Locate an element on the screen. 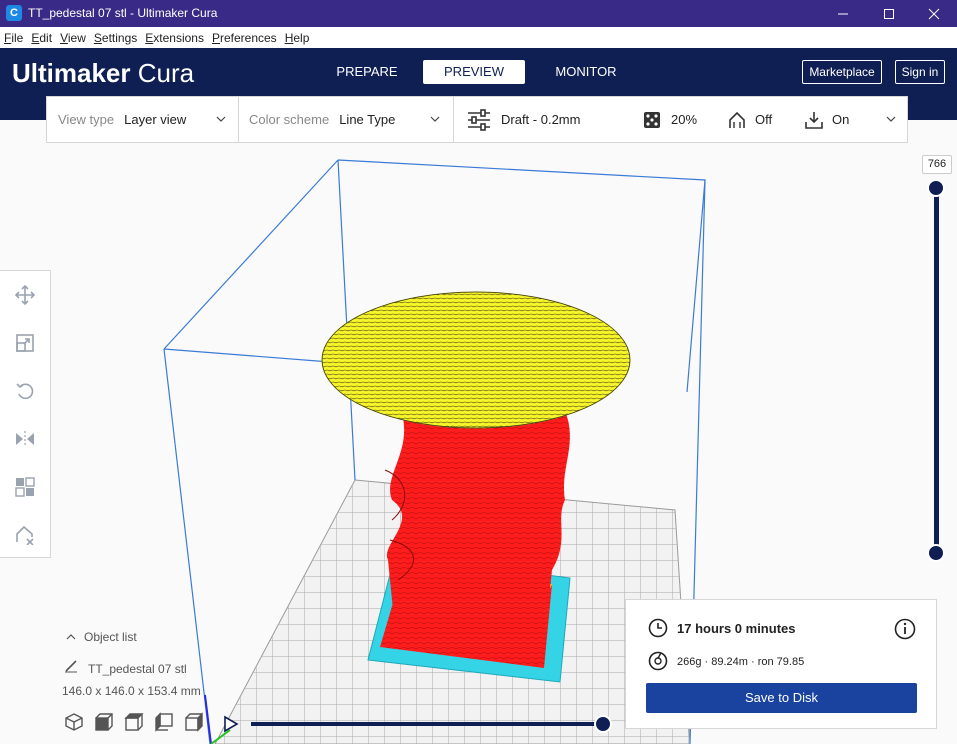  filament-spool-icon is located at coordinates (658, 661).